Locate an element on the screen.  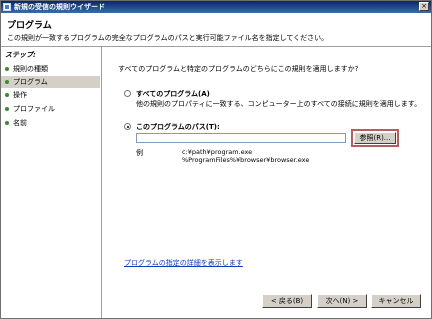
all-programs-radio is located at coordinates (127, 93).